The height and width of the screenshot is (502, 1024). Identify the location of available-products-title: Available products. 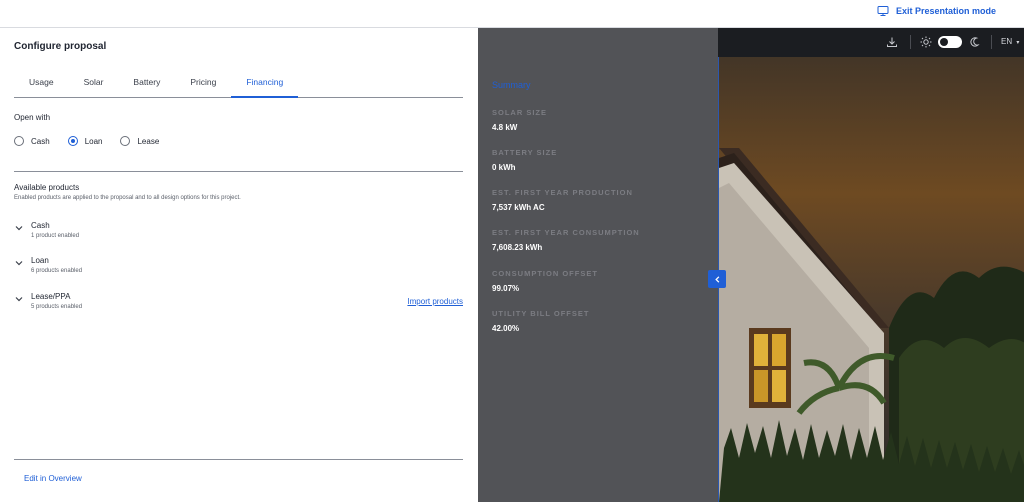
(47, 187).